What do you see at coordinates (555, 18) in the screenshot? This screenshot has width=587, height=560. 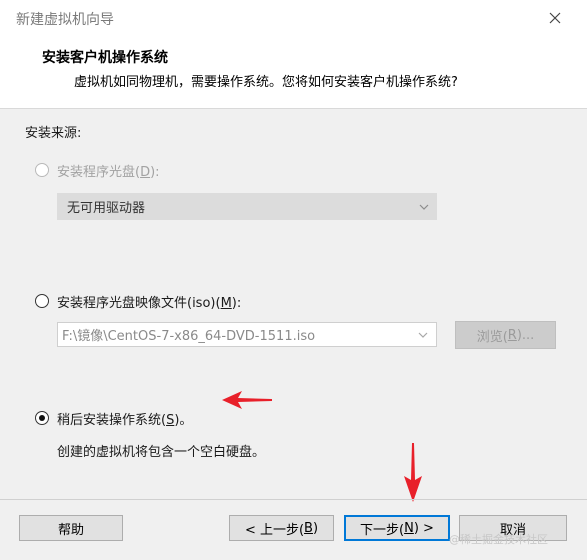 I see `close-icon` at bounding box center [555, 18].